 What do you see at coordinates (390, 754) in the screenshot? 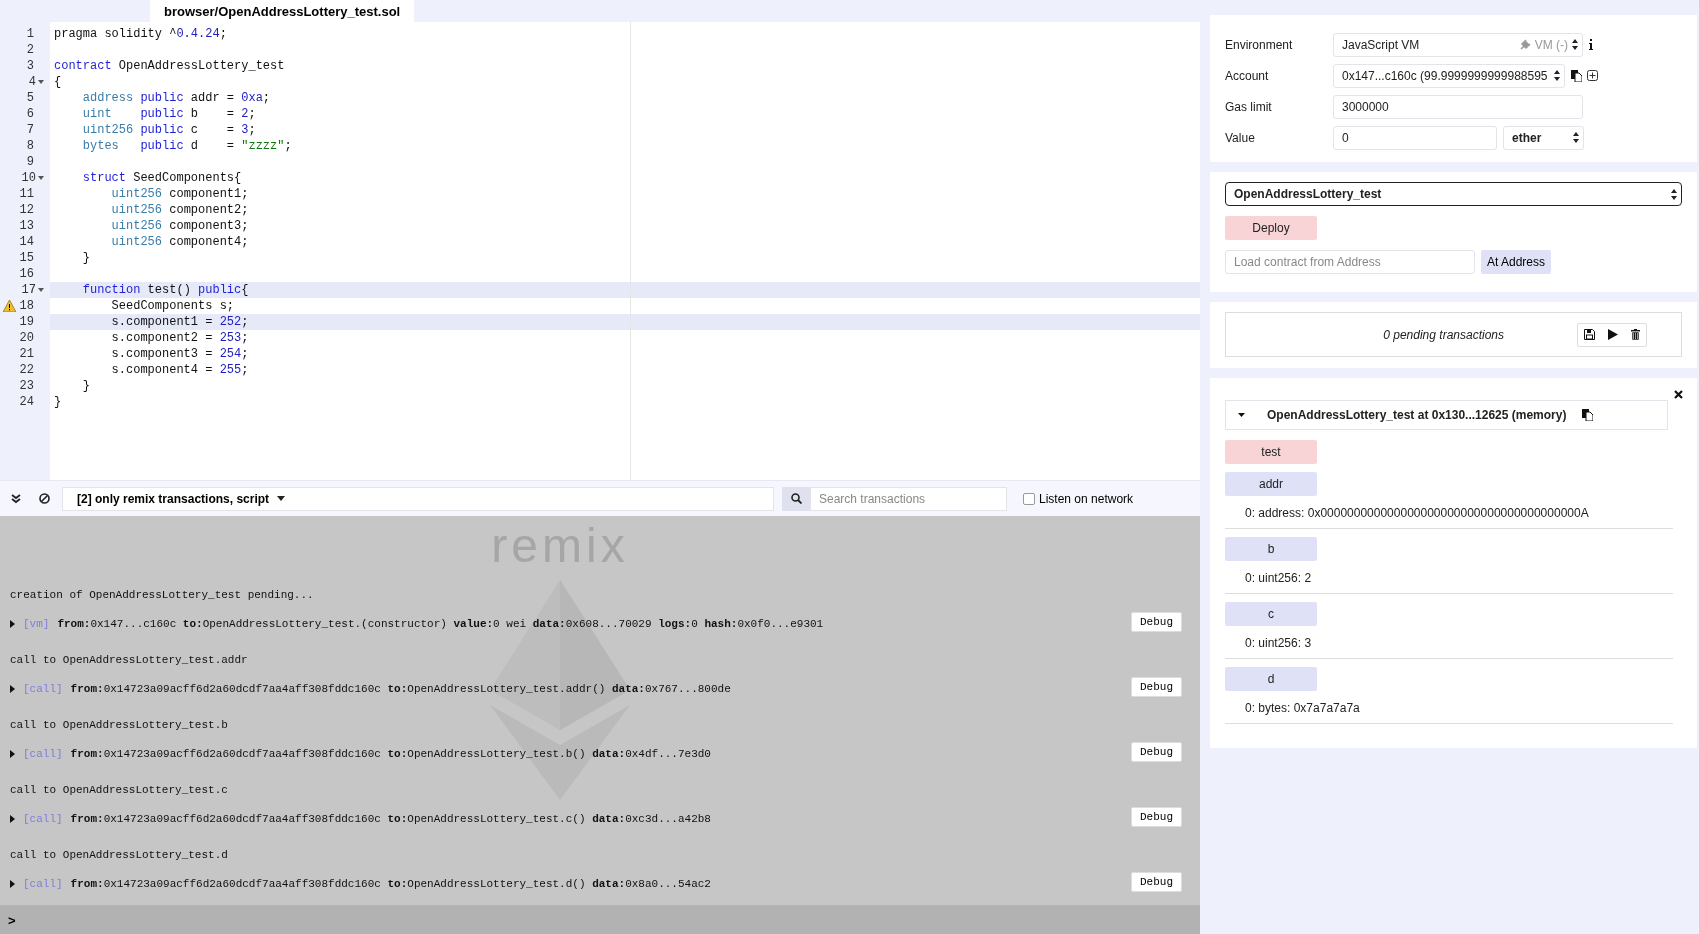
I see `transaction-details: from:0x14723a09acff6d2a60dcdf7aa4aff308fddc160c to:OpenAddressLottery_test.b() data:0x4df...7e3d0` at bounding box center [390, 754].